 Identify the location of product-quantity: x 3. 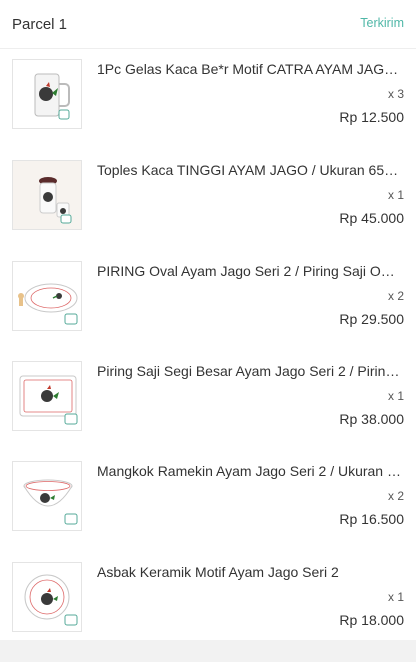
(395, 94).